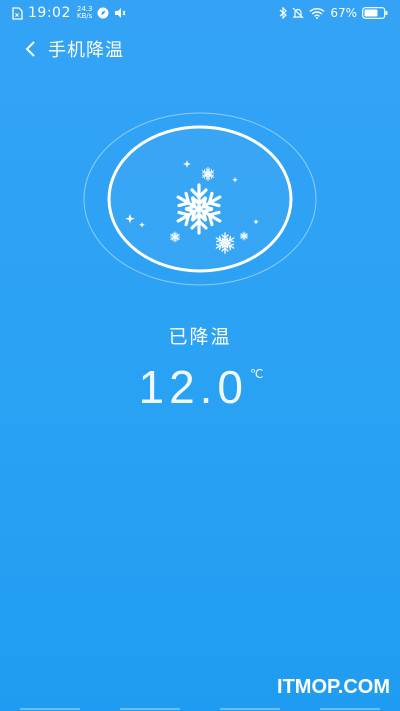  What do you see at coordinates (257, 374) in the screenshot?
I see `temperature-unit: ℃` at bounding box center [257, 374].